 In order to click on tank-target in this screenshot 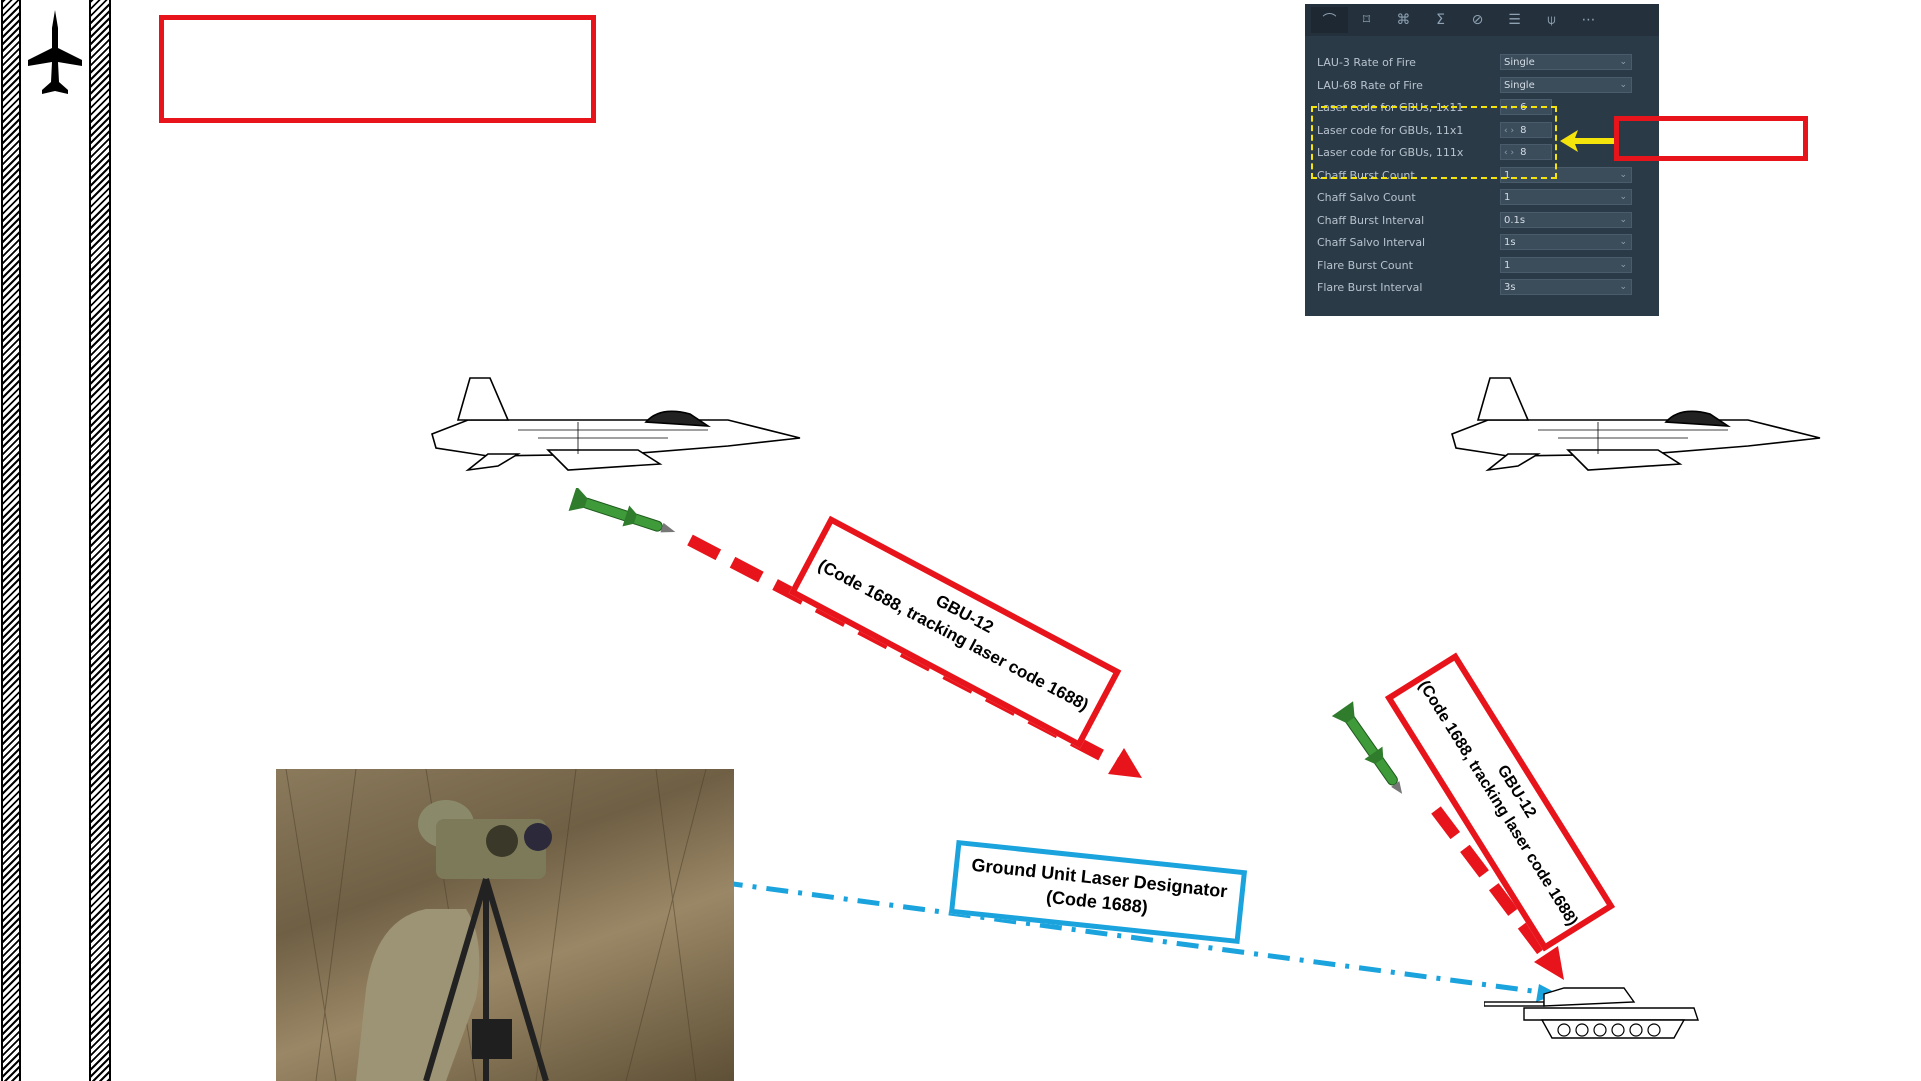, I will do `click(1591, 1013)`.